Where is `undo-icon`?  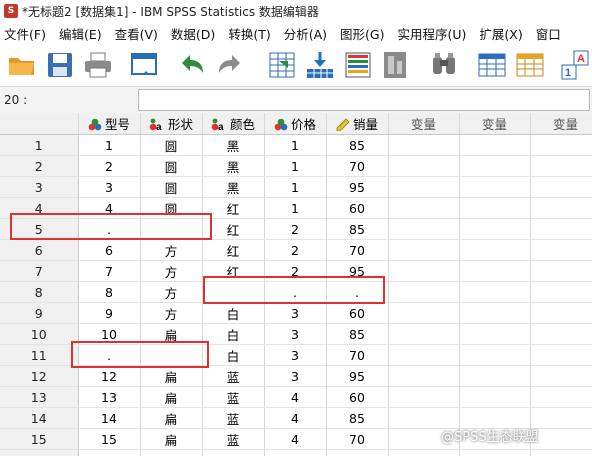
undo-icon is located at coordinates (192, 65).